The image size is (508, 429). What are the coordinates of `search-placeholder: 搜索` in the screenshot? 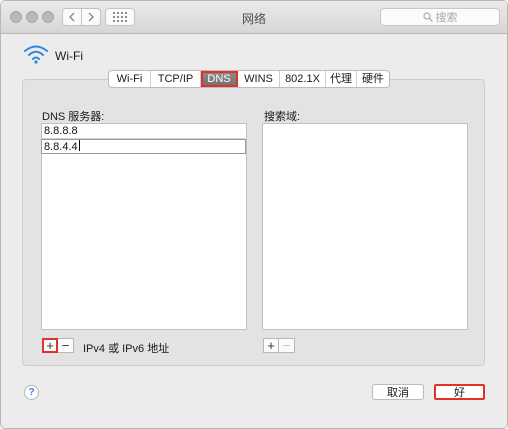 It's located at (446, 18).